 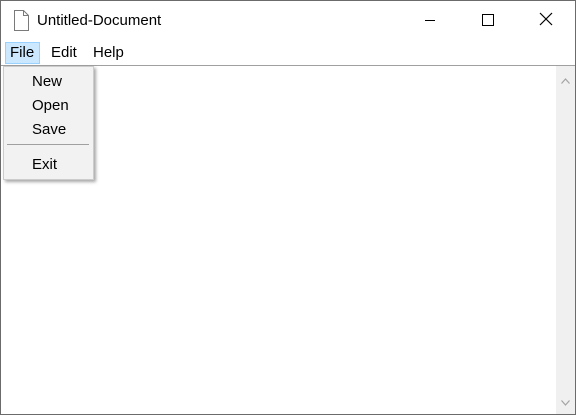 What do you see at coordinates (22, 53) in the screenshot?
I see `menu-file: File` at bounding box center [22, 53].